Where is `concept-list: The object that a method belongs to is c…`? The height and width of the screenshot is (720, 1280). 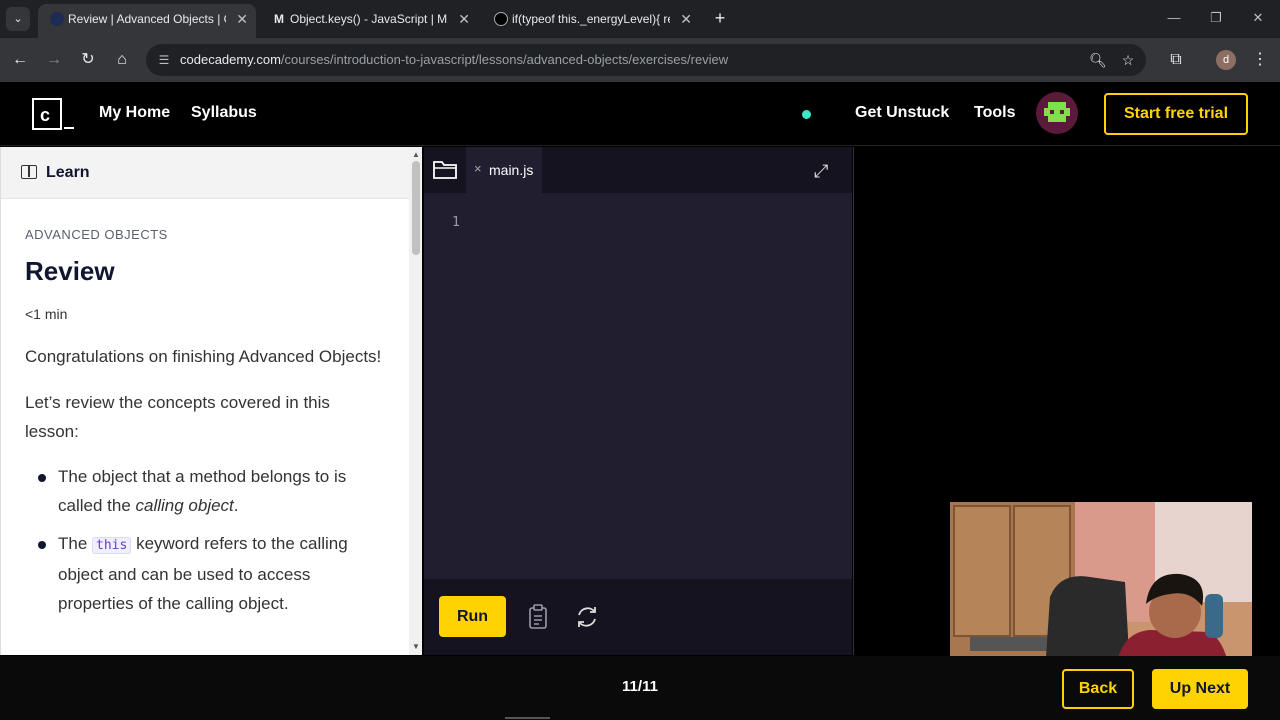
concept-list: The object that a method belongs to is c… is located at coordinates (205, 540).